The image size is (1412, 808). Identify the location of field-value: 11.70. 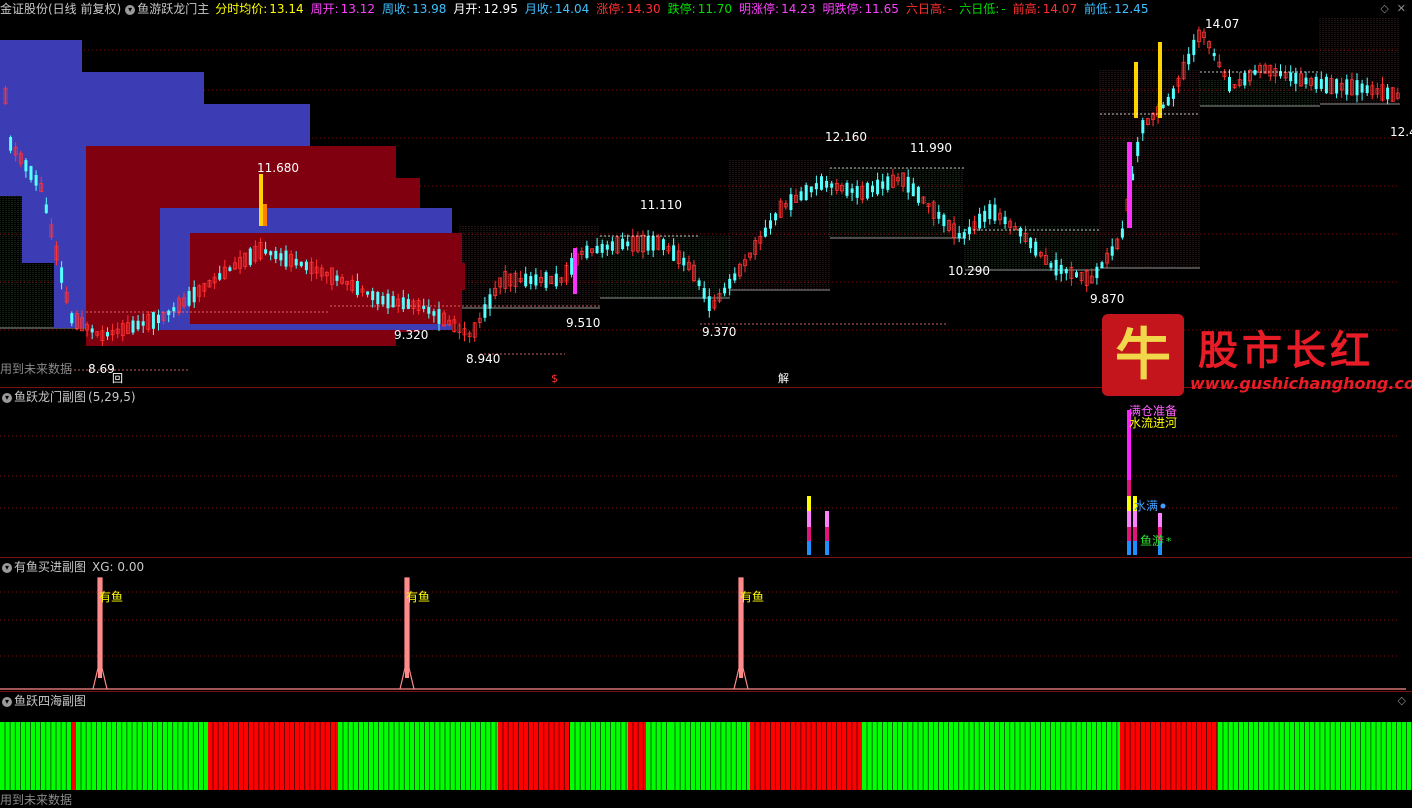
(715, 9).